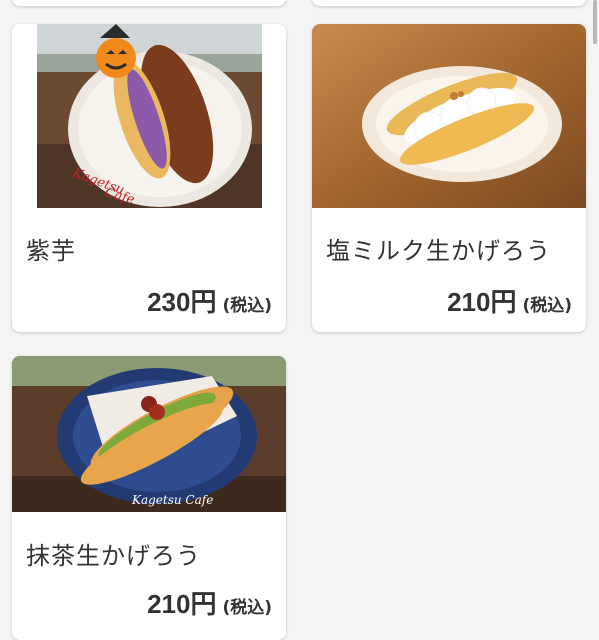  I want to click on price-row: 230円 (税込), so click(209, 300).